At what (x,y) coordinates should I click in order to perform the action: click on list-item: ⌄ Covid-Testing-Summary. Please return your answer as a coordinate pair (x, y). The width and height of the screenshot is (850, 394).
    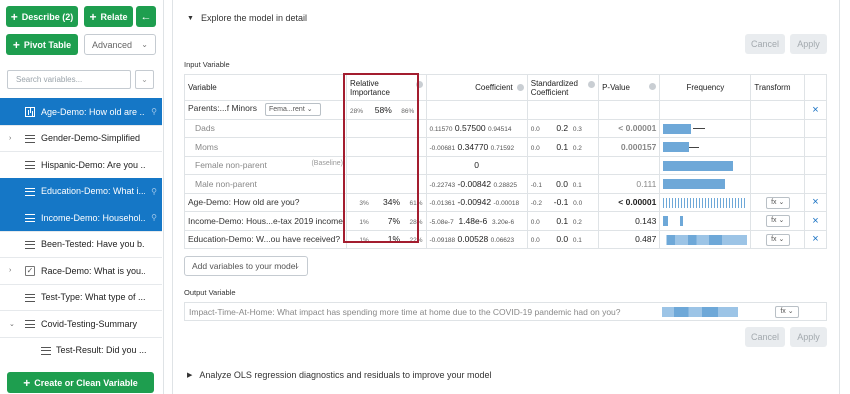
    Looking at the image, I should click on (81, 323).